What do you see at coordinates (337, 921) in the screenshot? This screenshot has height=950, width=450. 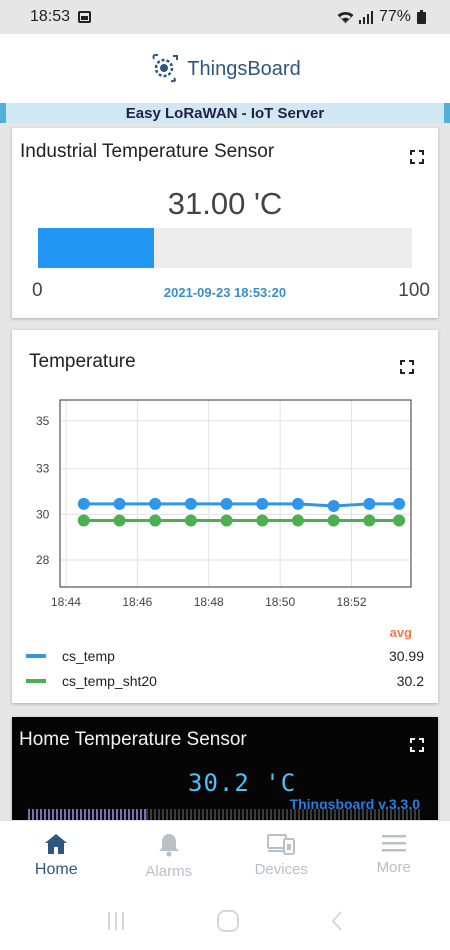 I see `back-icon` at bounding box center [337, 921].